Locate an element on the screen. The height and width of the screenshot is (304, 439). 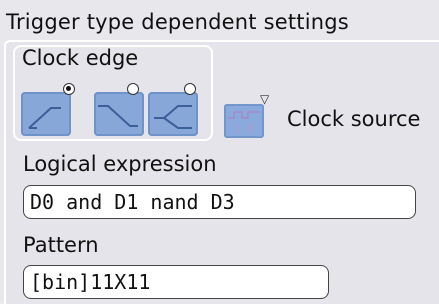
clock-edge-label: Clock edge is located at coordinates (80, 58).